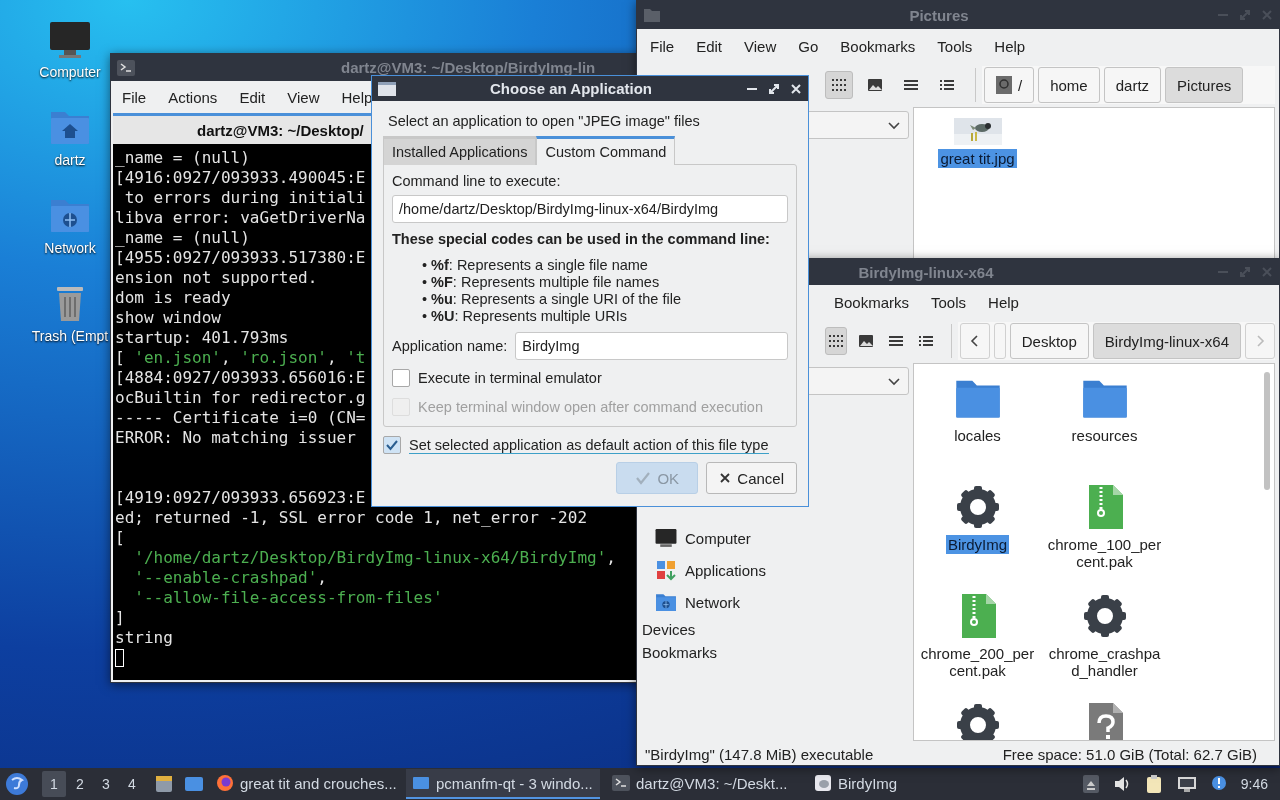 This screenshot has width=1280, height=800. What do you see at coordinates (1129, 754) in the screenshot?
I see `free-space-text: Free space: 51.0 GiB (Total: 62.7 GiB)` at bounding box center [1129, 754].